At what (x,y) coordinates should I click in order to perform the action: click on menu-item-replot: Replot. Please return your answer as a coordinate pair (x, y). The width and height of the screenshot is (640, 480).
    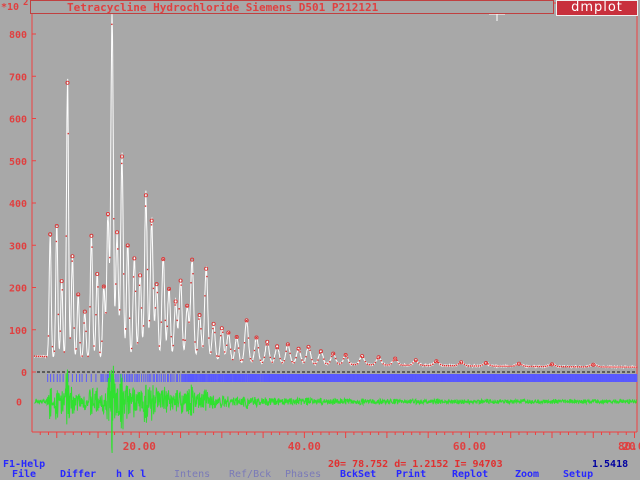
    Looking at the image, I should click on (470, 474).